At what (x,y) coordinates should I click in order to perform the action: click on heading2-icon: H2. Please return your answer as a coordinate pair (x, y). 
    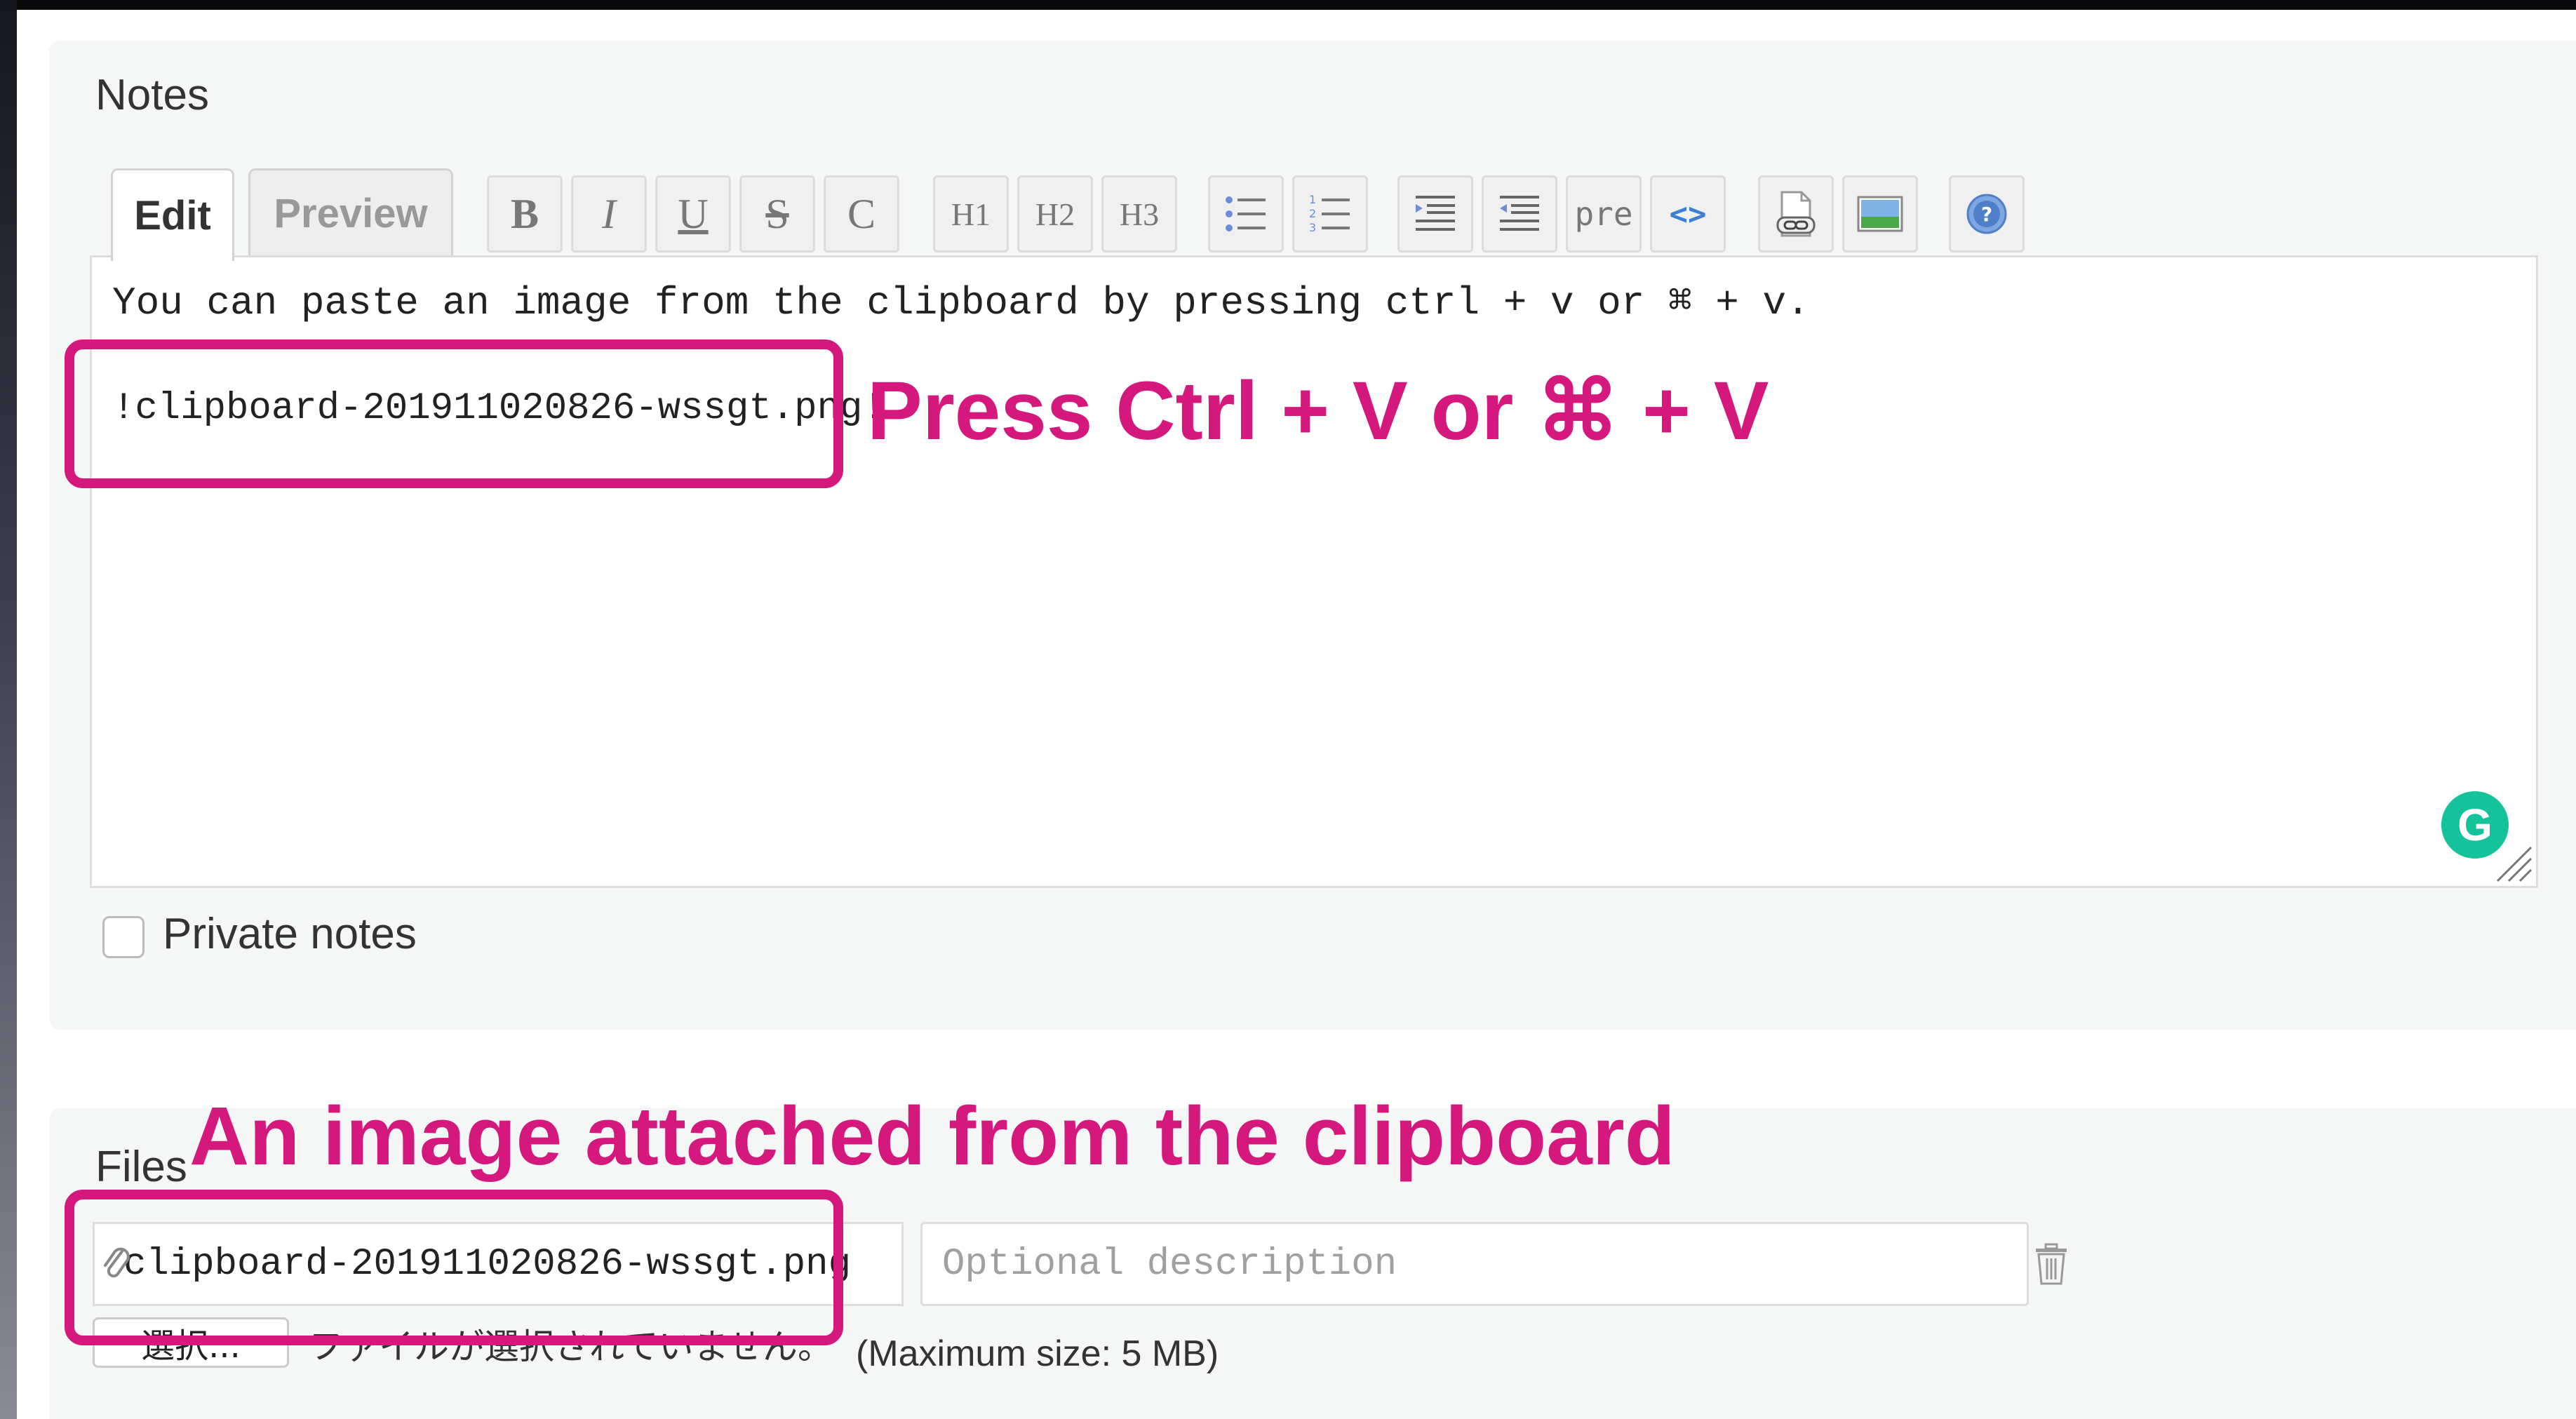
    Looking at the image, I should click on (1055, 214).